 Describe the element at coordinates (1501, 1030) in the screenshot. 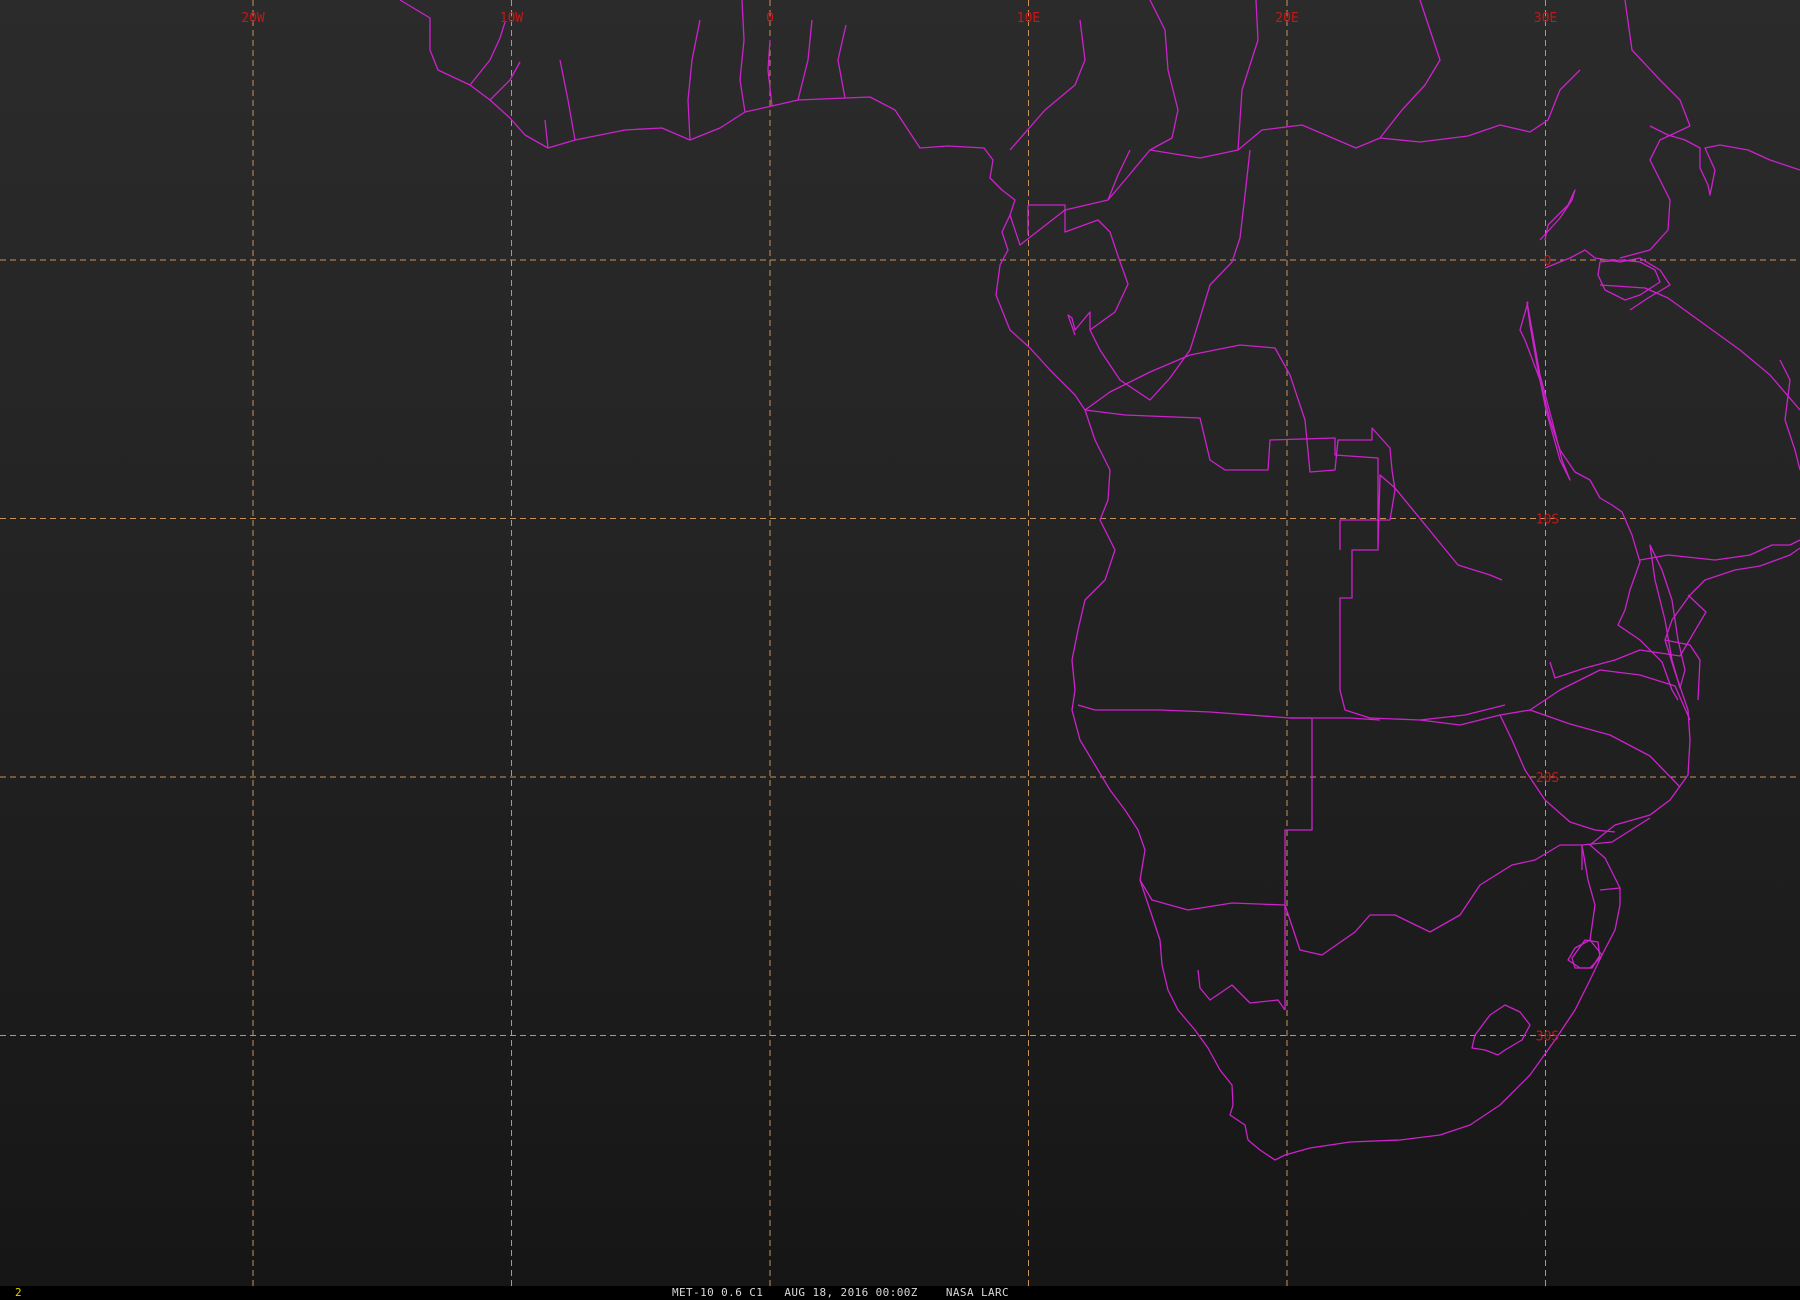

I see `lesotho-border` at that location.